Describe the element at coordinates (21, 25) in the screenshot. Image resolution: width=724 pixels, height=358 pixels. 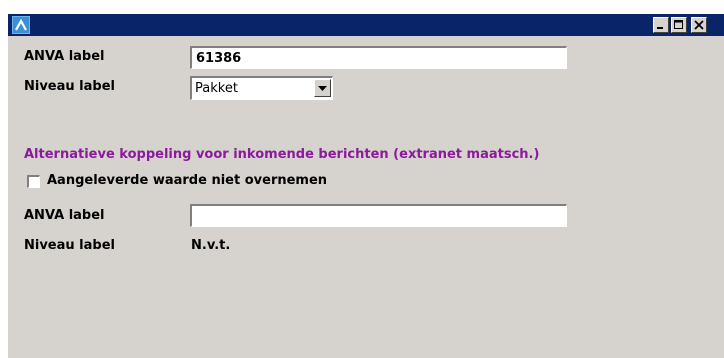
I see `app-logo-icon` at that location.